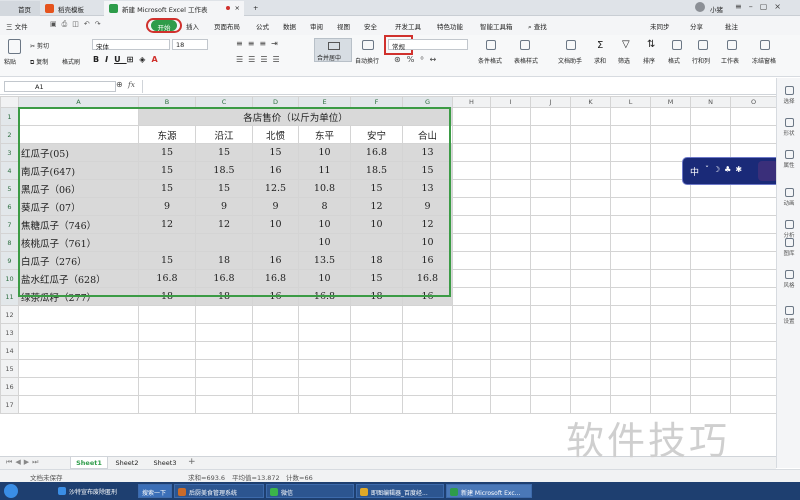 This screenshot has width=800, height=500. What do you see at coordinates (275, 134) in the screenshot?
I see `store-header-cell: 北惯` at bounding box center [275, 134].